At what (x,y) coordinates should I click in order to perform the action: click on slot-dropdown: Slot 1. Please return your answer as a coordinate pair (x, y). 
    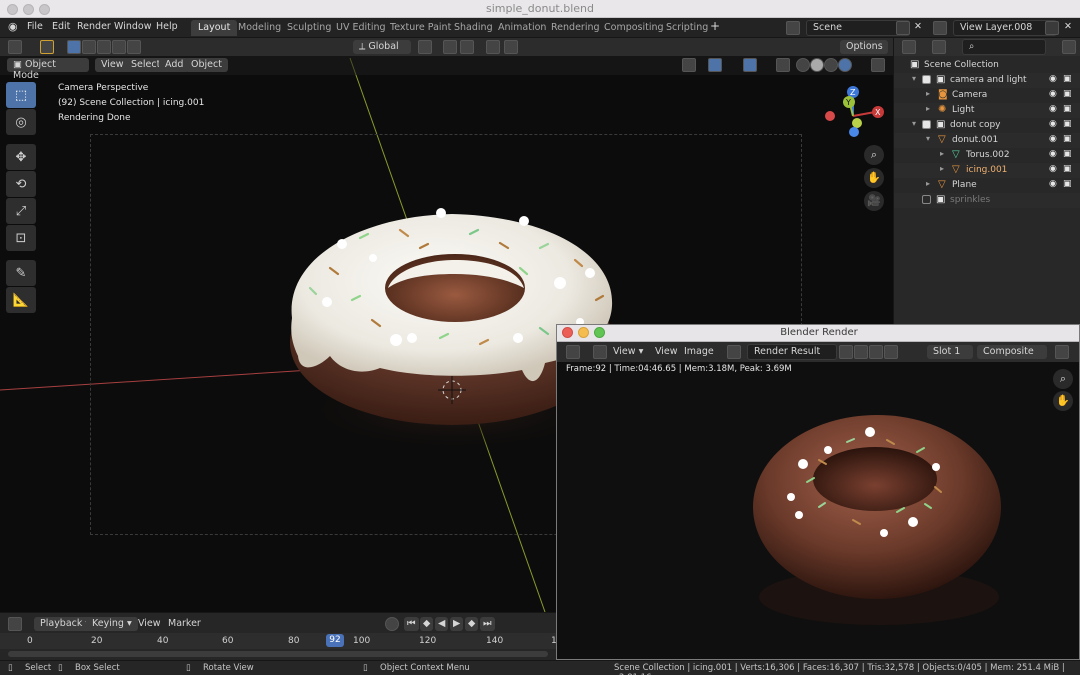
    Looking at the image, I should click on (950, 352).